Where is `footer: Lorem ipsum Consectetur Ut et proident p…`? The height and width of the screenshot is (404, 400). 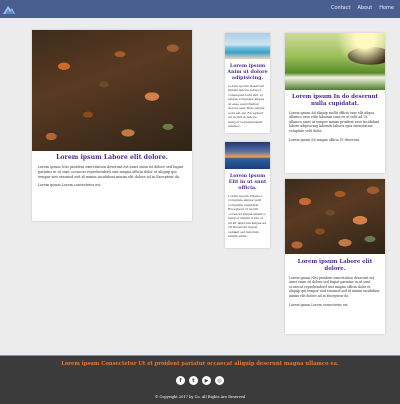
footer: Lorem ipsum Consectetur Ut et proident p… is located at coordinates (200, 379).